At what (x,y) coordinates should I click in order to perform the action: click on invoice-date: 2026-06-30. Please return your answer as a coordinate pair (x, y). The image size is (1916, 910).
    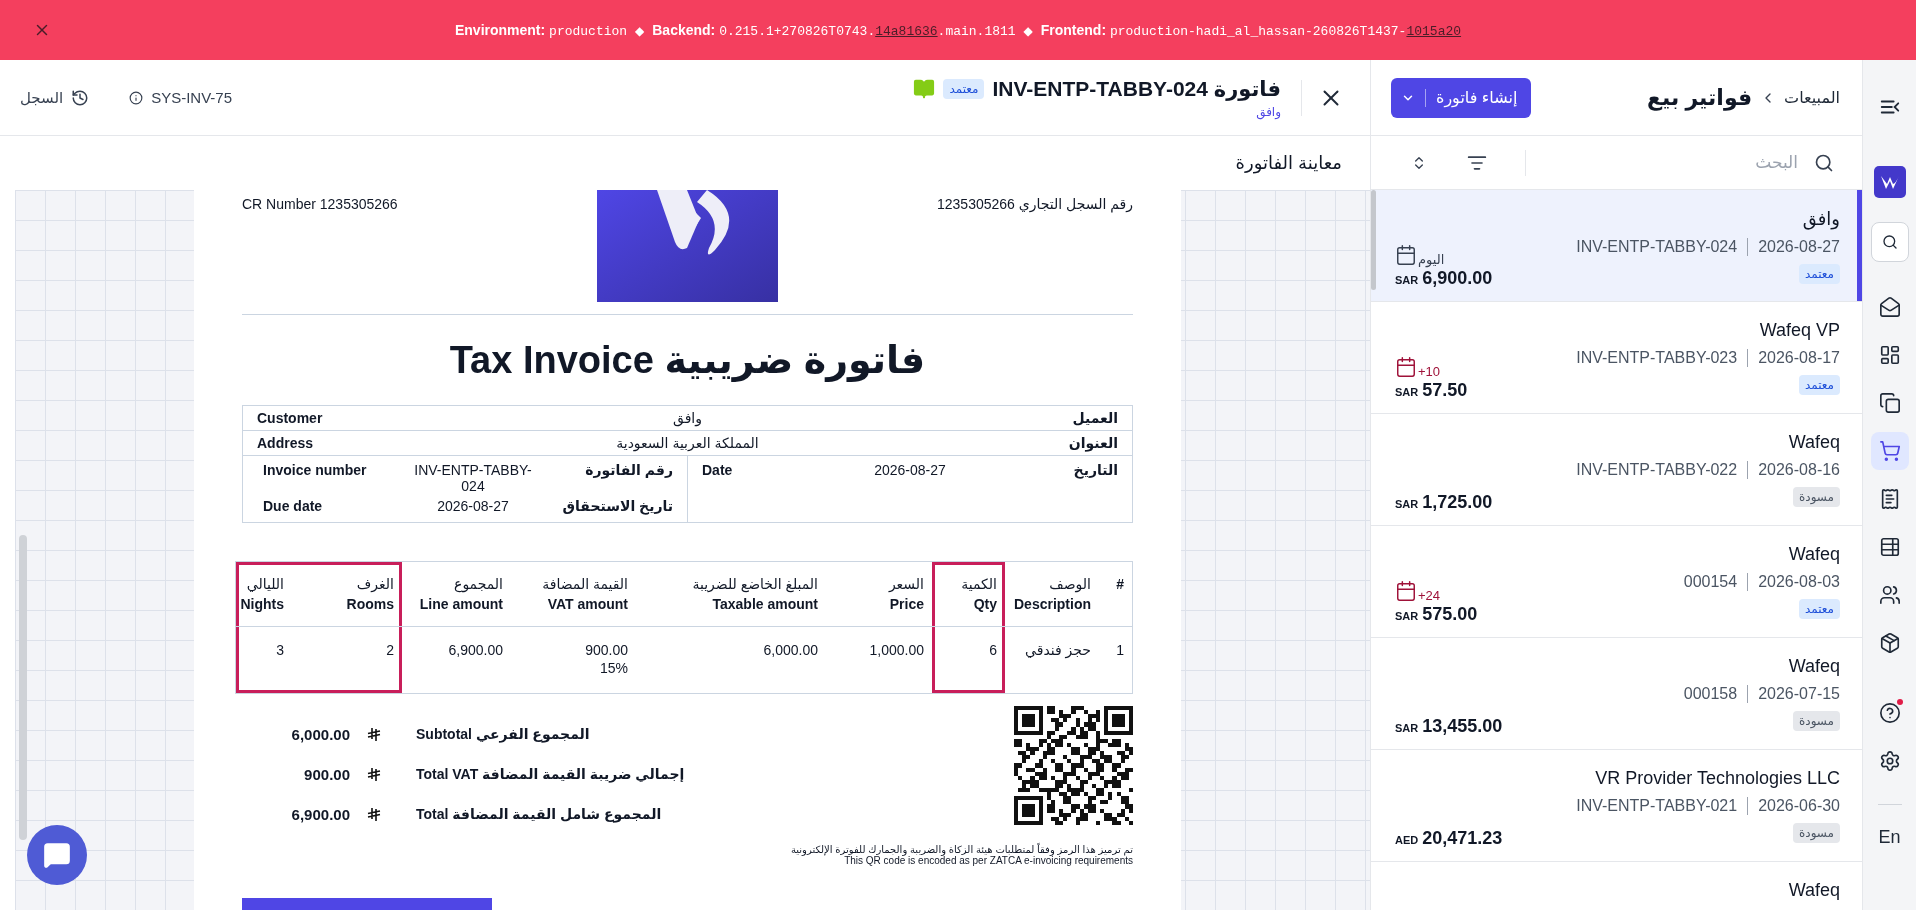
    Looking at the image, I should click on (1799, 806).